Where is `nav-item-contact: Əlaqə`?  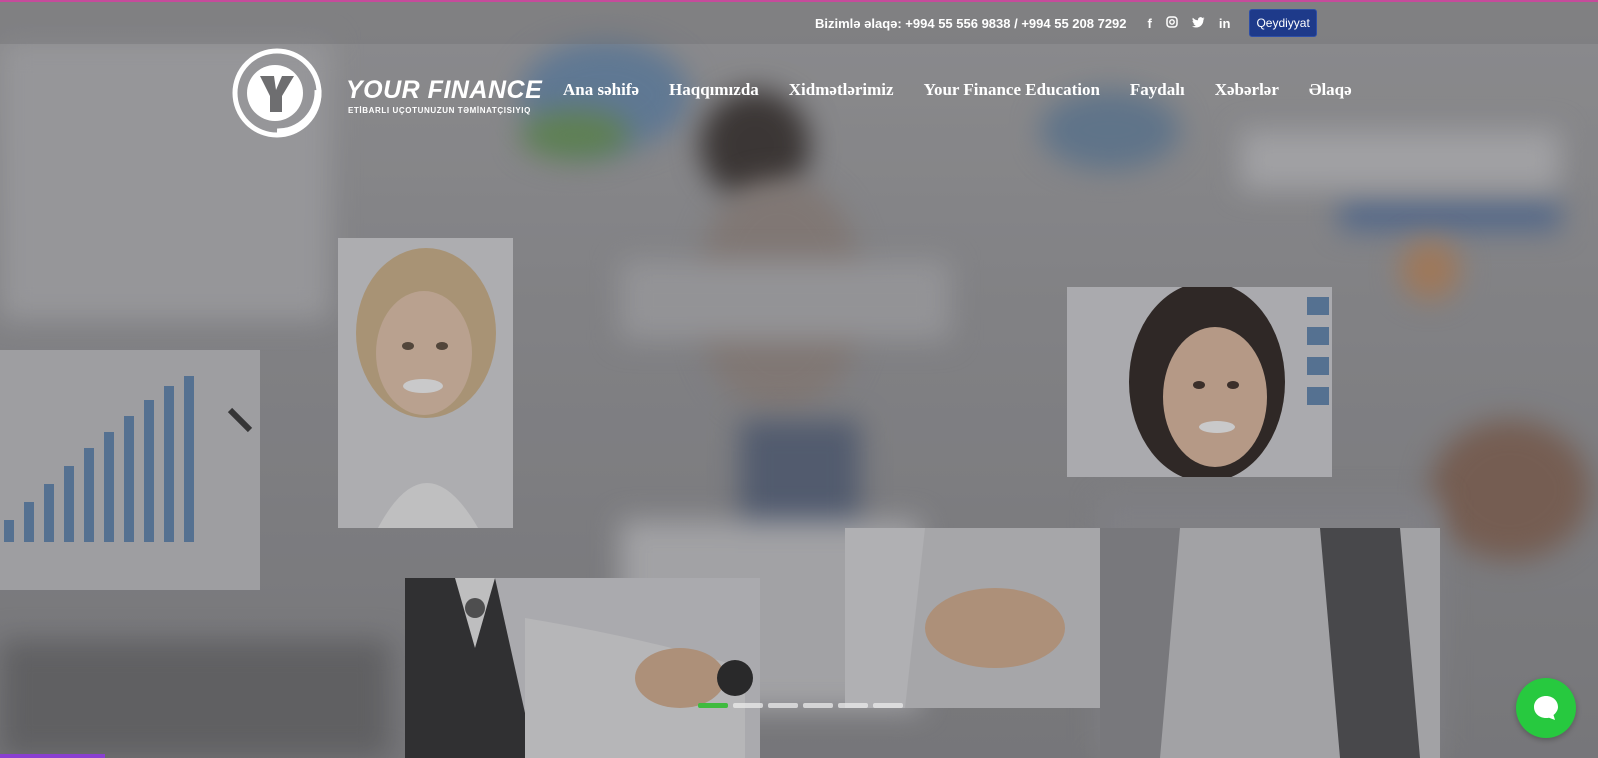
nav-item-contact: Əlaqə is located at coordinates (1330, 90).